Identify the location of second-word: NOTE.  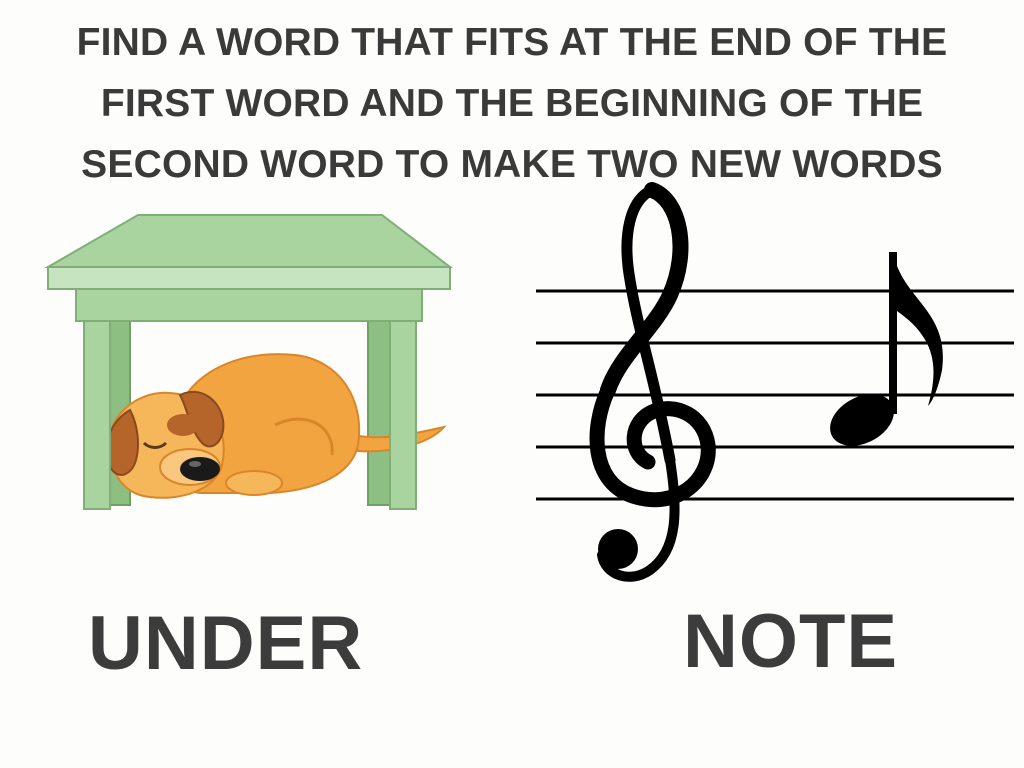
(791, 641).